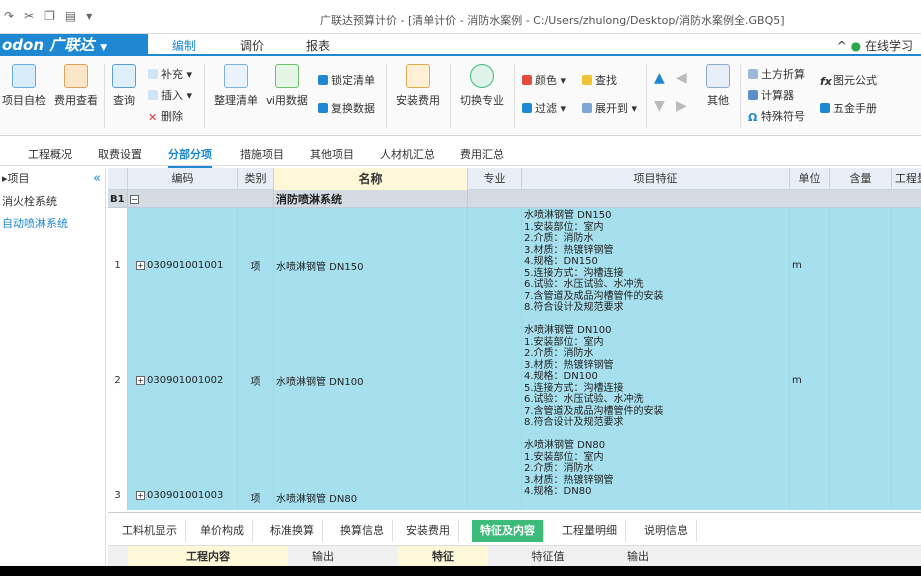 This screenshot has height=576, width=921. I want to click on tab-quantity-detail: 工程量明细, so click(590, 531).